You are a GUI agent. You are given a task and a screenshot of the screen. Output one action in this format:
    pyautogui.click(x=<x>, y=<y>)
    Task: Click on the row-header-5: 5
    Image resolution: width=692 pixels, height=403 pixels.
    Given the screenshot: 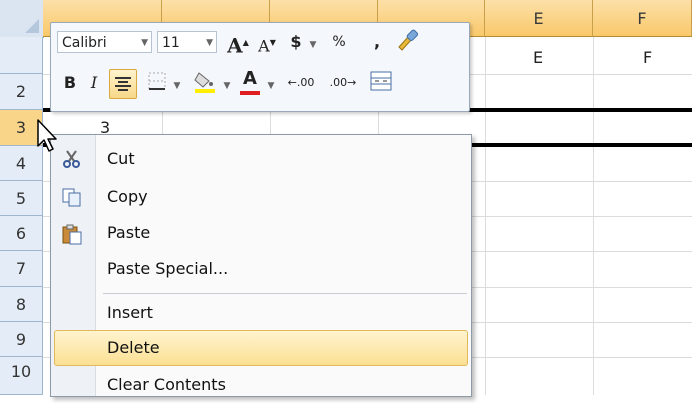 What is the action you would take?
    pyautogui.click(x=21, y=198)
    